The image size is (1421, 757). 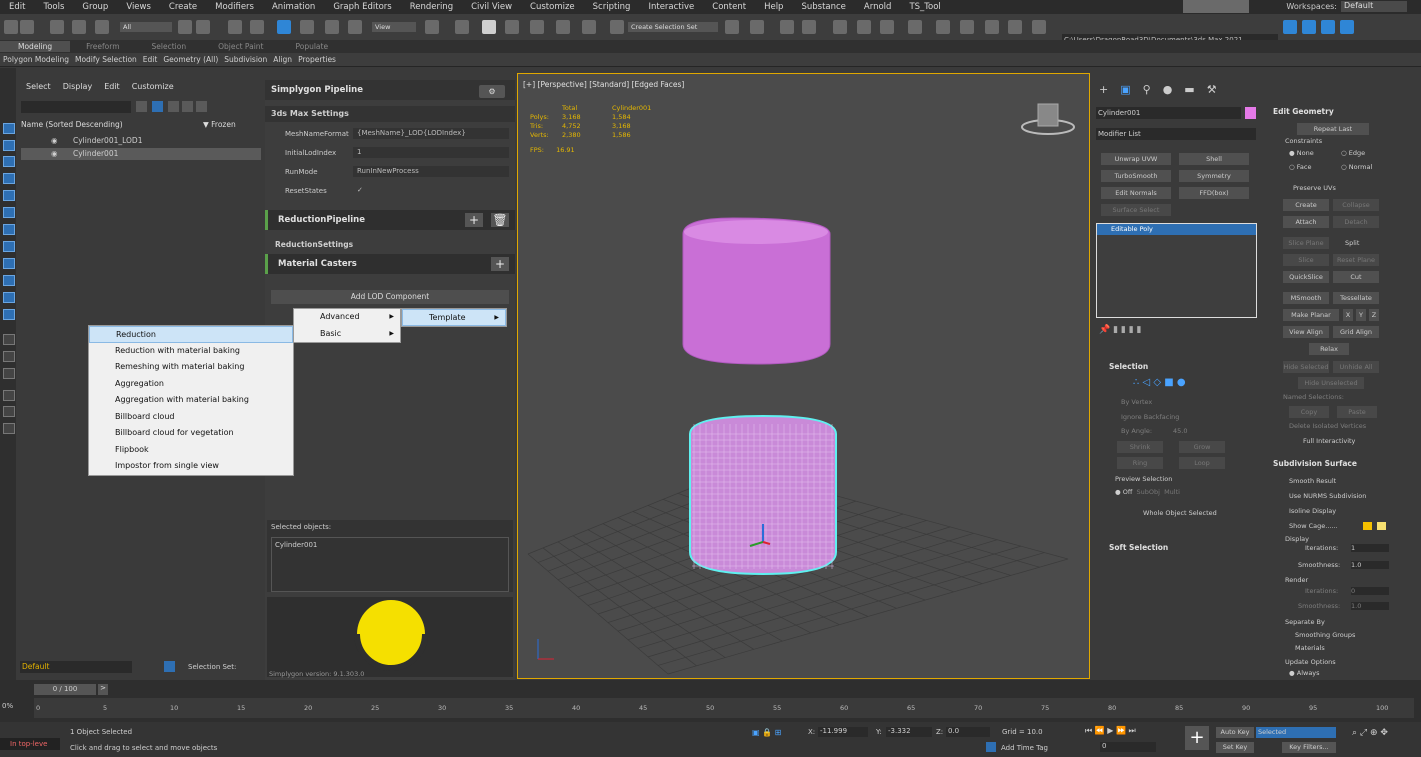 I want to click on unhide-all-button: Unhide All, so click(x=1356, y=367).